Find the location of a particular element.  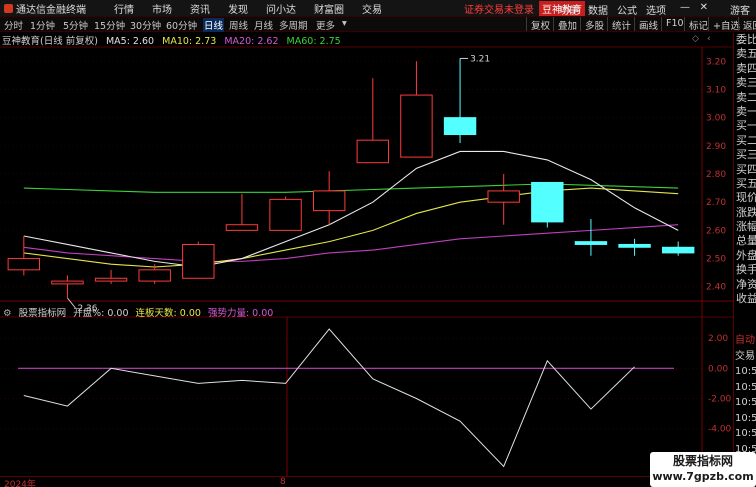

indicator-axis-label: -4.00 is located at coordinates (720, 430).